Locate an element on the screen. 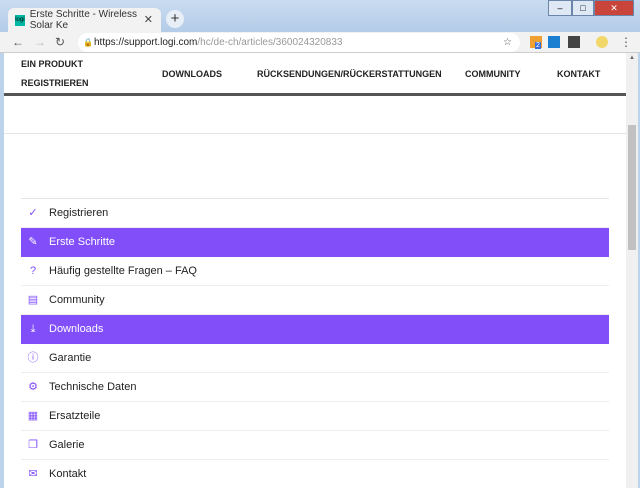 The width and height of the screenshot is (640, 488). menu-item-label: Downloads is located at coordinates (76, 329).